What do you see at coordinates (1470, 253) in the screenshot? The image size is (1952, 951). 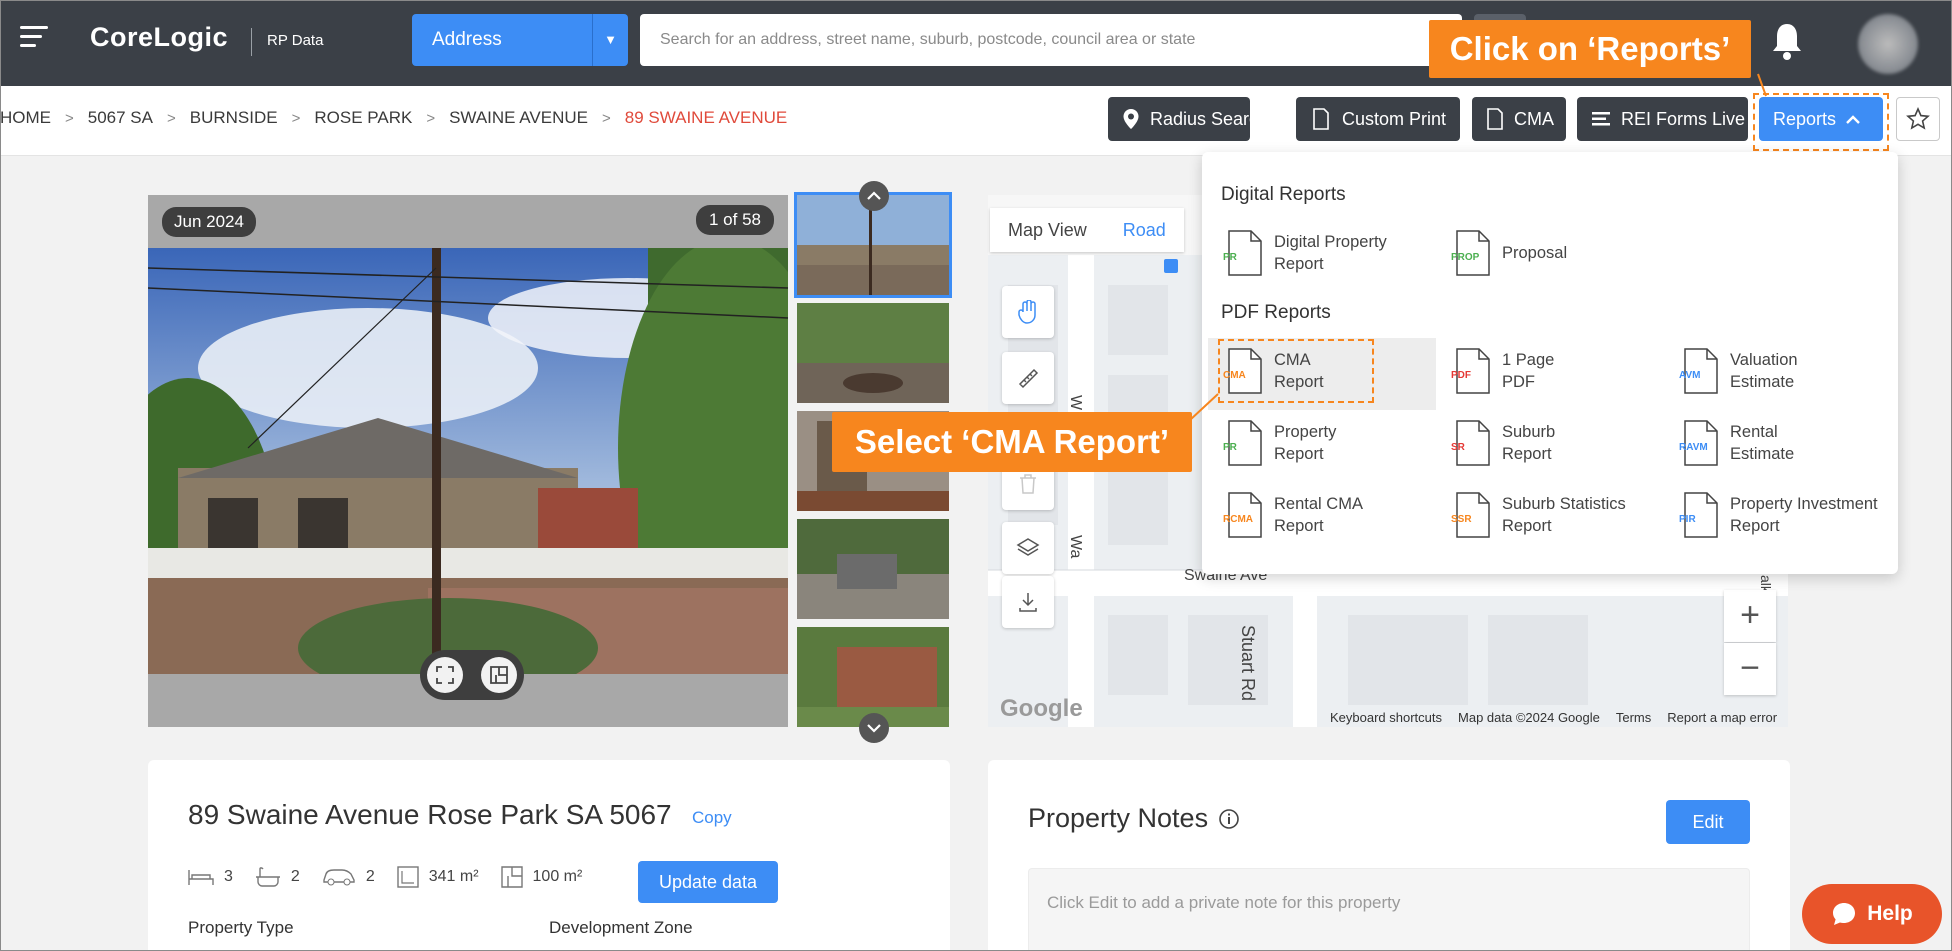 I see `document-icon: PROP` at bounding box center [1470, 253].